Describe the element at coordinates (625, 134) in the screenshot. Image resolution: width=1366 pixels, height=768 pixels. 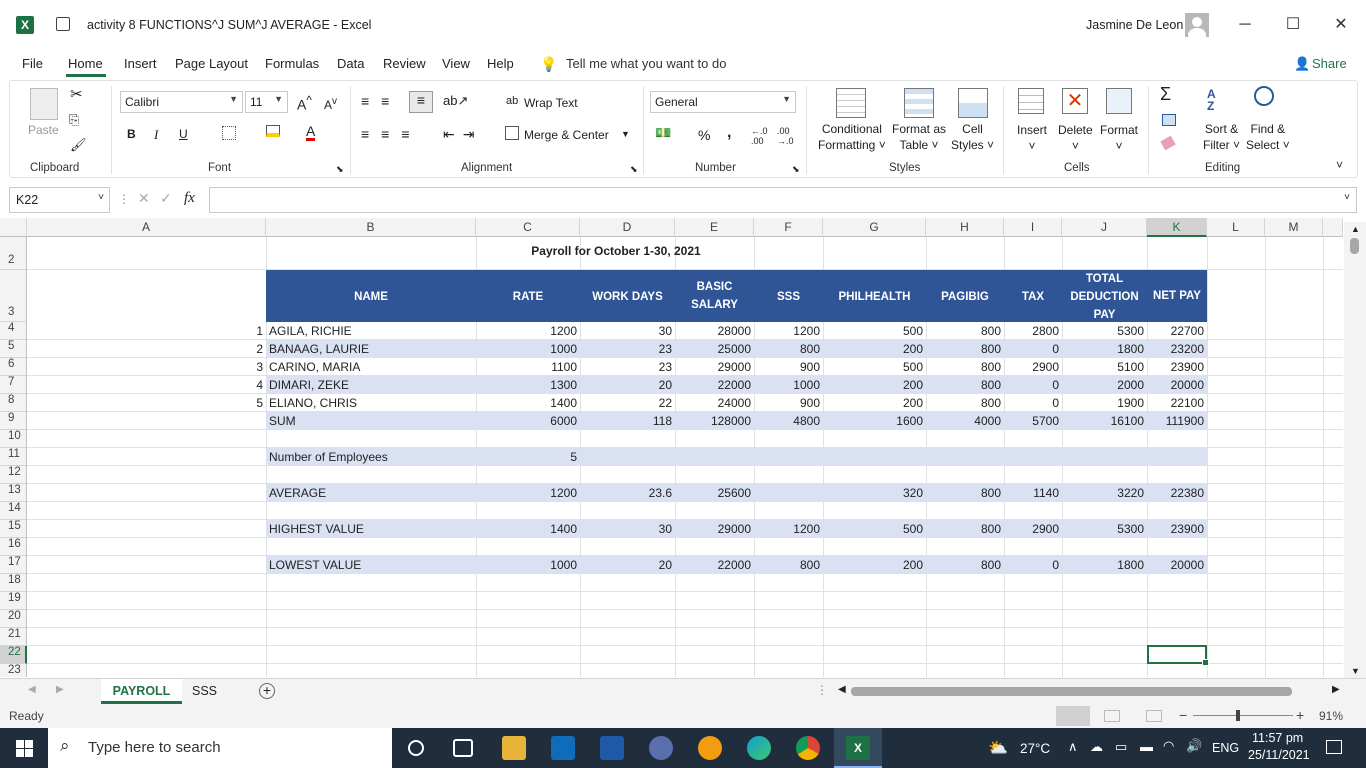
I see `chevron-down-icon: ▼` at that location.